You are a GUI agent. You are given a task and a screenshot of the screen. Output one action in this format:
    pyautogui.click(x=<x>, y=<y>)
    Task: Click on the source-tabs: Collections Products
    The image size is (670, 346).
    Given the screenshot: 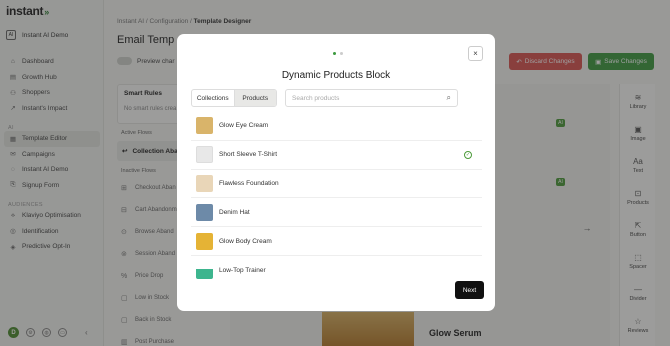 What is the action you would take?
    pyautogui.click(x=234, y=98)
    